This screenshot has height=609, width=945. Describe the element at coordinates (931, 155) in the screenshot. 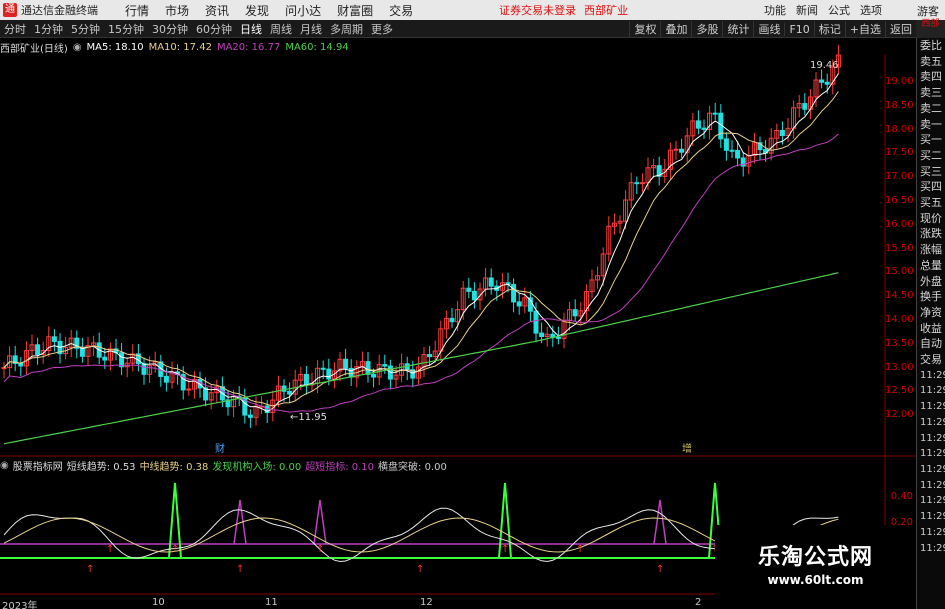

I see `quote-field-label: 买二` at that location.